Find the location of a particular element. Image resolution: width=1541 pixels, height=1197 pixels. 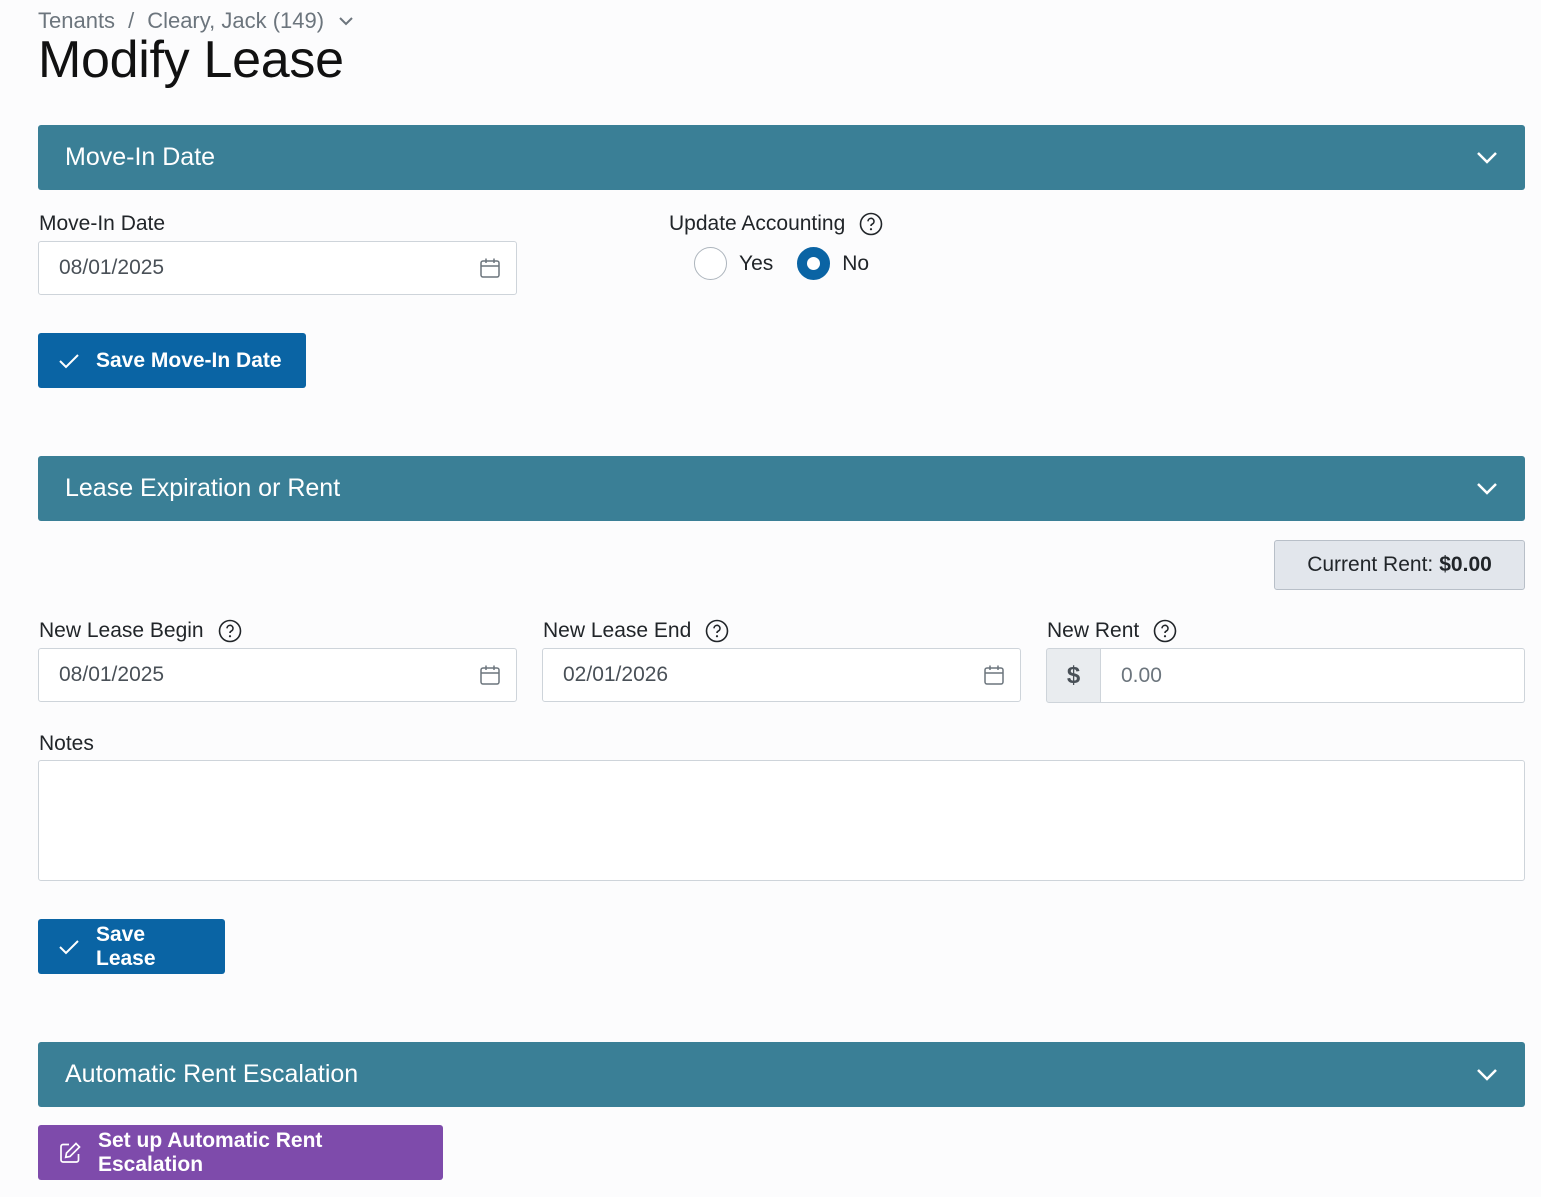

label-text: New Rent is located at coordinates (1093, 630).